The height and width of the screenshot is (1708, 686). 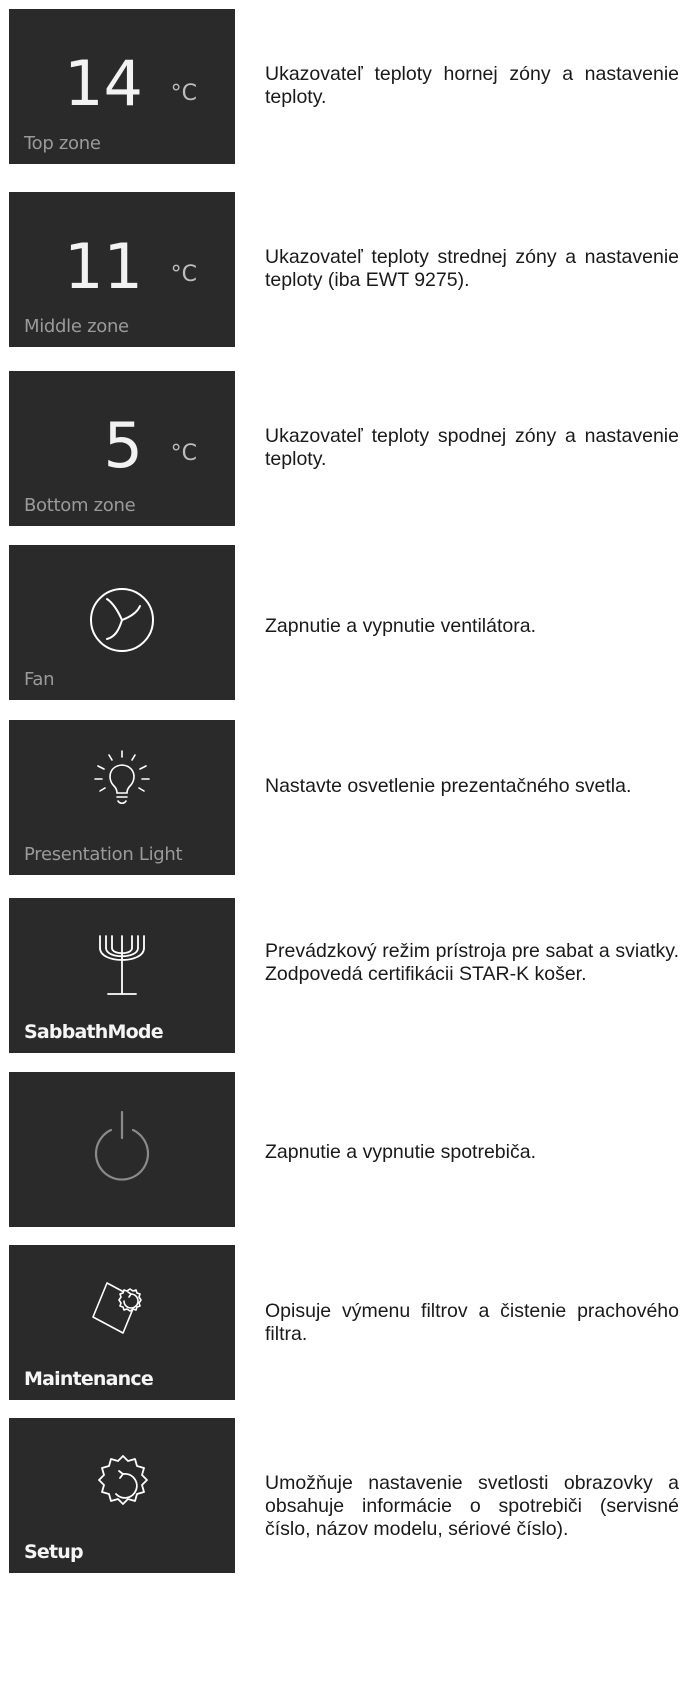 I want to click on middle-zone-label: Middle zone, so click(x=76, y=326).